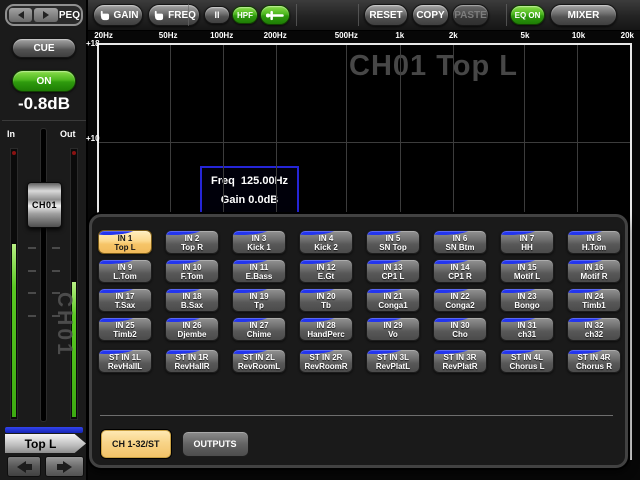  Describe the element at coordinates (430, 15) in the screenshot. I see `copy-button: COPY` at that location.